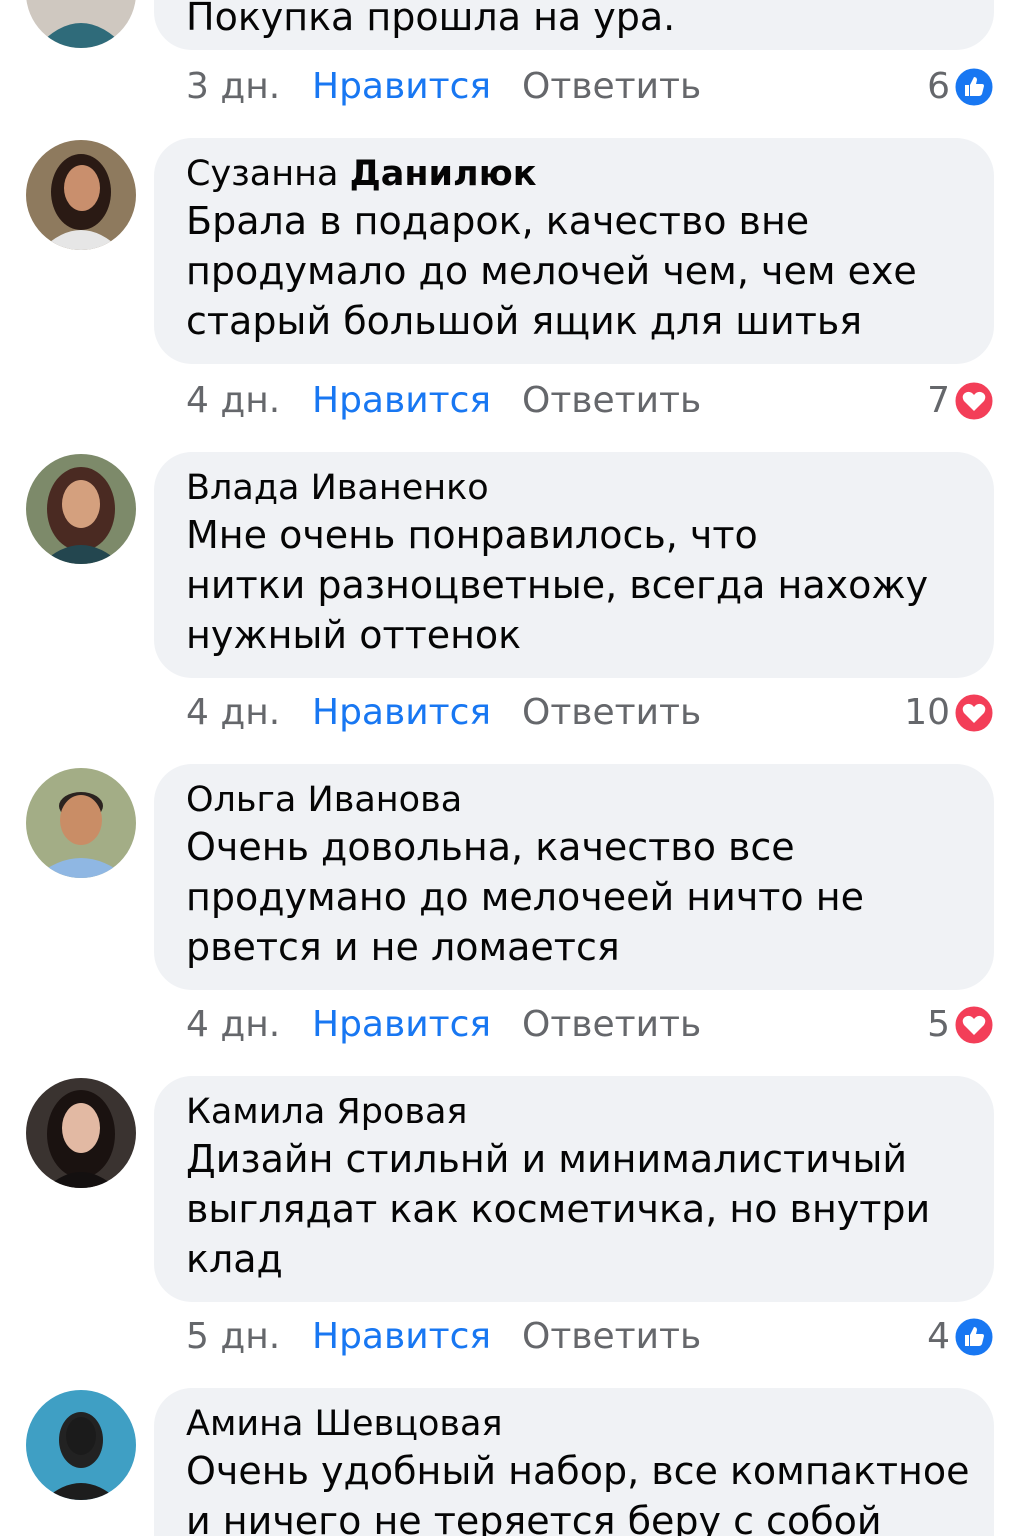  What do you see at coordinates (524, 321) in the screenshot?
I see `comment-line: старый большой ящик для шитья` at bounding box center [524, 321].